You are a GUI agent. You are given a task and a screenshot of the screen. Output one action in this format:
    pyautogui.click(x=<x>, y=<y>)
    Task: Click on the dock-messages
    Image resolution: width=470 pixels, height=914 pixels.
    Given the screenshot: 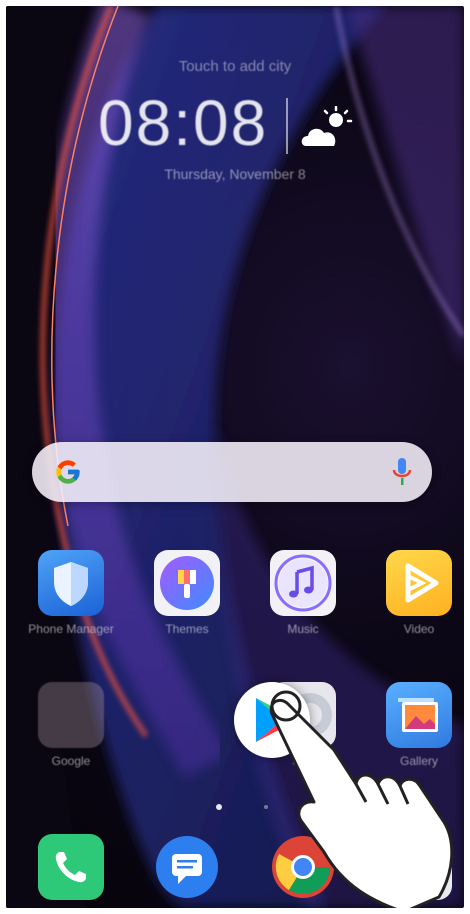 What is the action you would take?
    pyautogui.click(x=187, y=867)
    